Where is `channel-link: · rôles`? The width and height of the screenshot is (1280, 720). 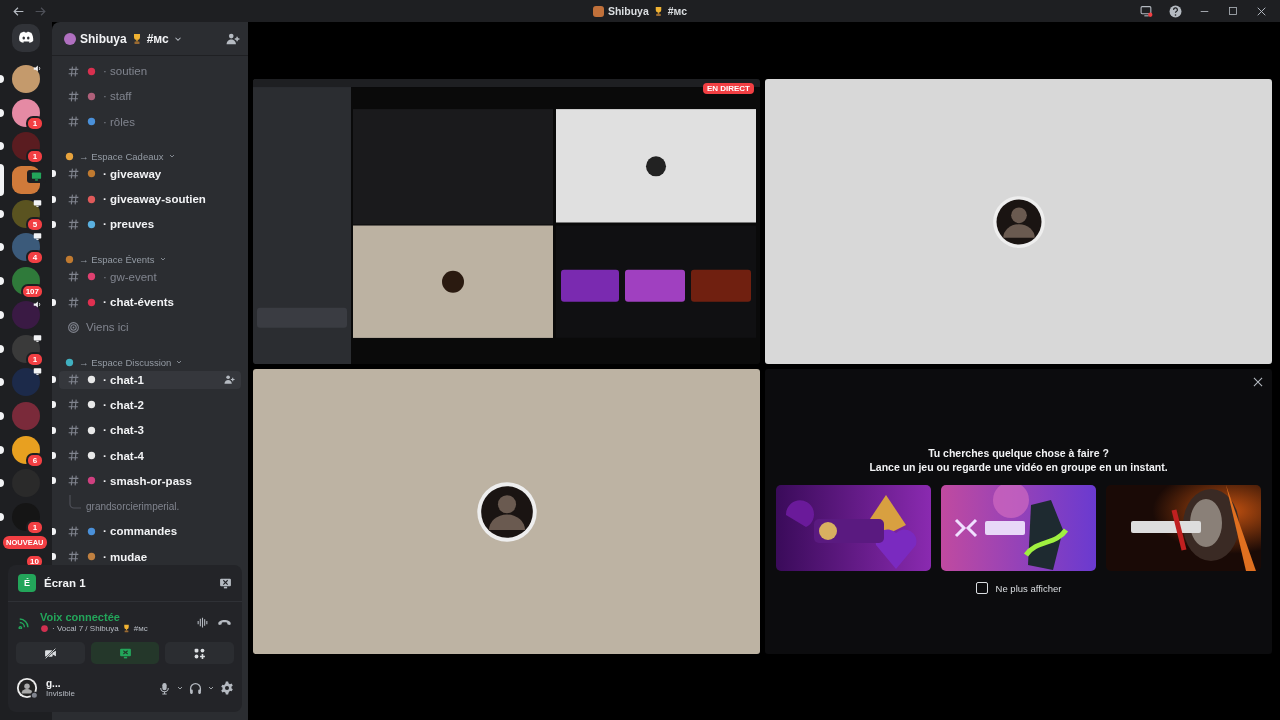 channel-link: · rôles is located at coordinates (150, 121).